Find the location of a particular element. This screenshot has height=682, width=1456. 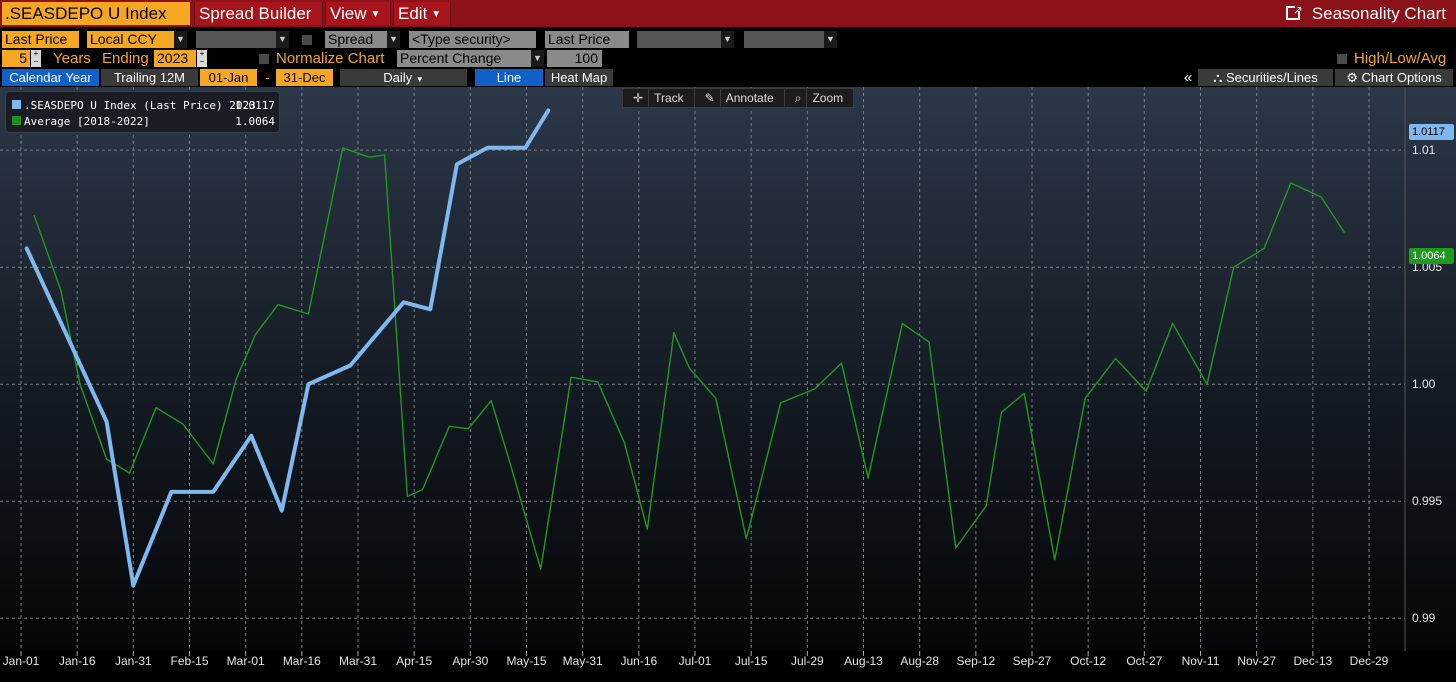

annotate-tool: ✎ Annotate is located at coordinates (740, 98).